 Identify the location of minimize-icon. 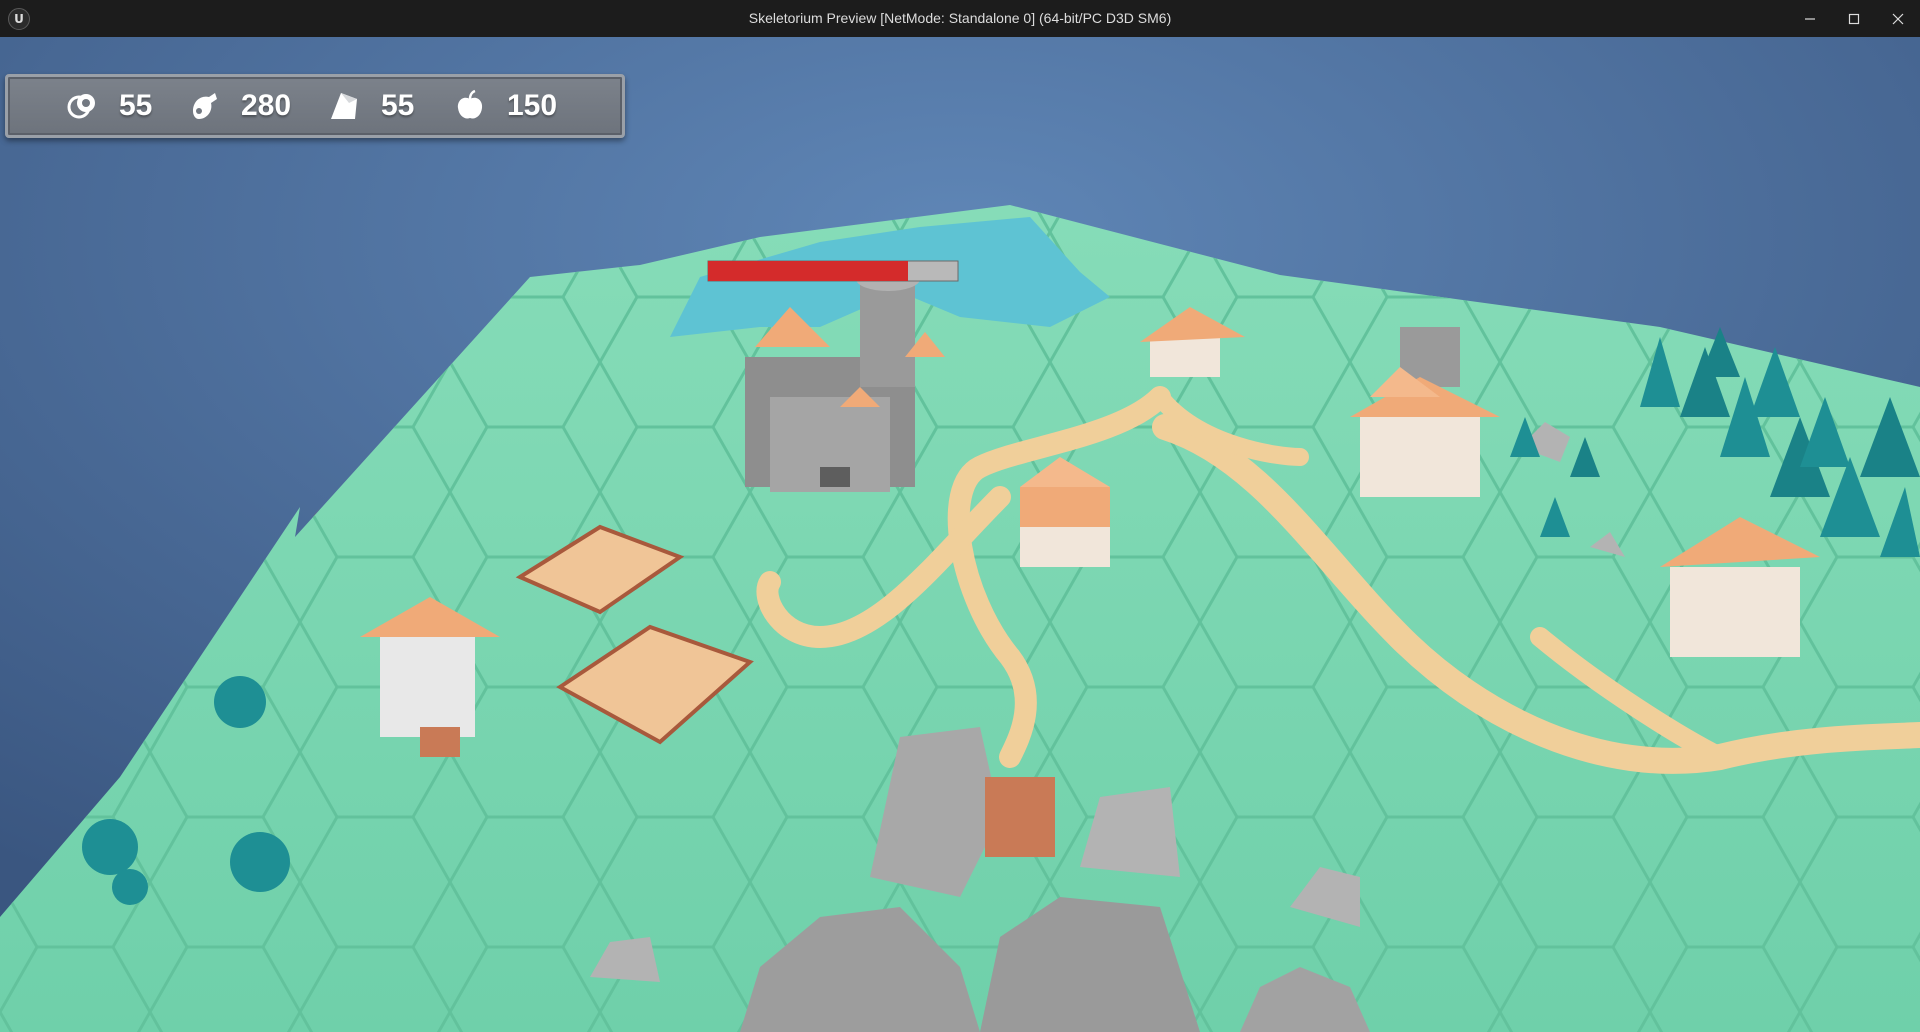
(1810, 18).